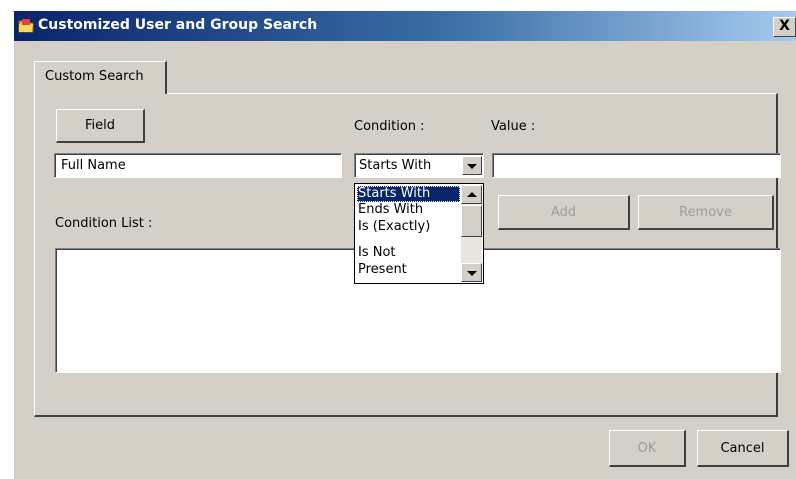 The height and width of the screenshot is (479, 796). I want to click on remove-button-label: Remove, so click(705, 212).